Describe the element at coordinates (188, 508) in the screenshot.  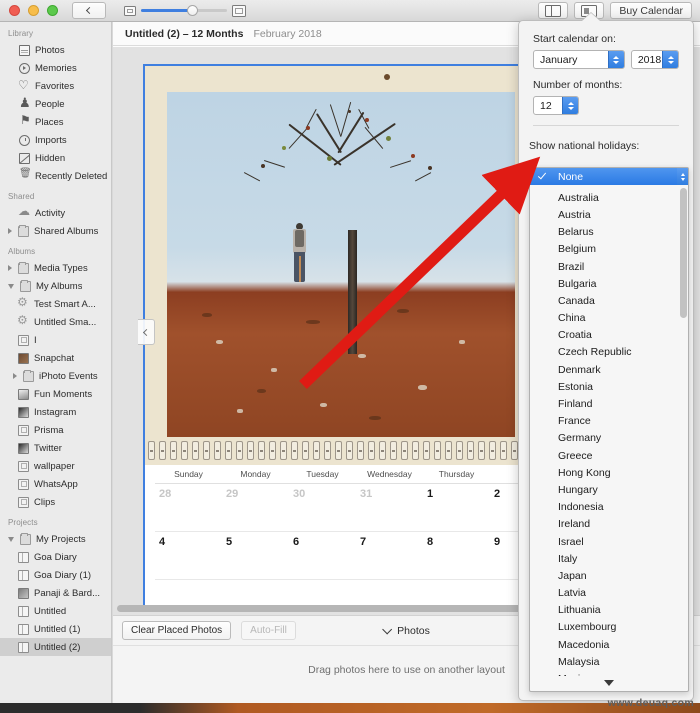
I see `calendar-cell: 28` at that location.